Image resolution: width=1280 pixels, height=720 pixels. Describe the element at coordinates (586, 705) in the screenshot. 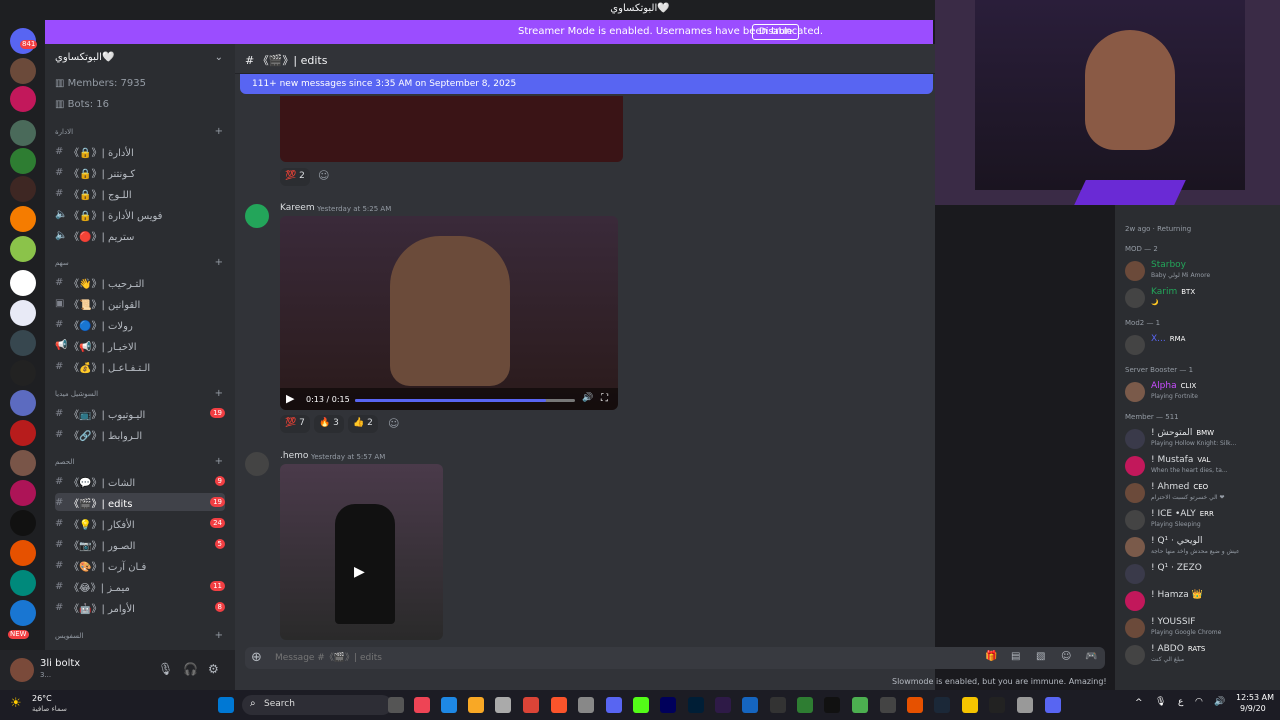

I see `obs-icon` at that location.